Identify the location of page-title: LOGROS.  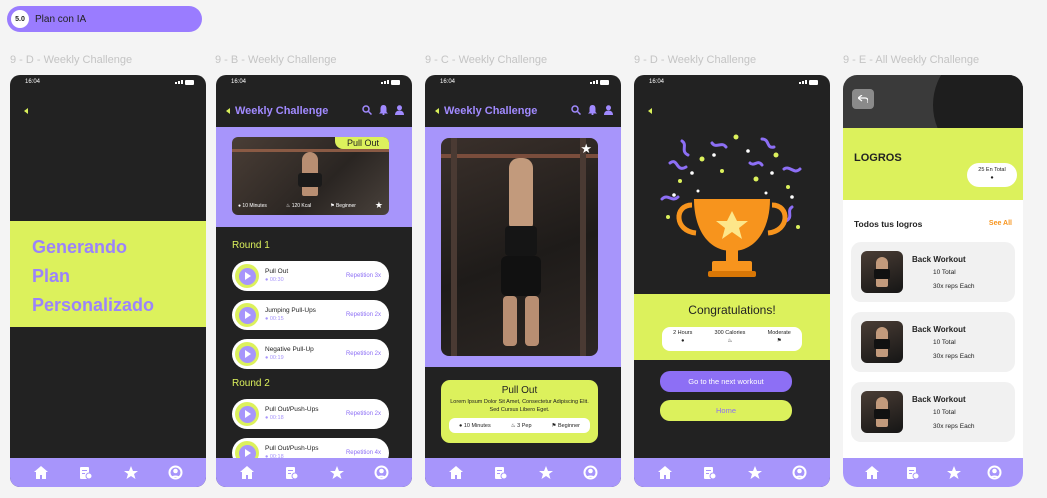
(878, 158).